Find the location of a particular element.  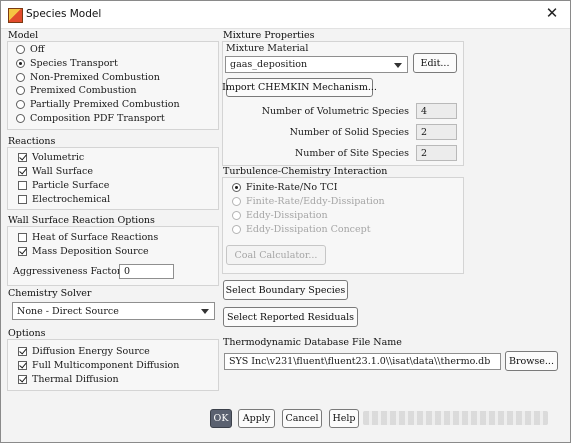

aggressiveness-label: Aggressiveness Factor is located at coordinates (67, 271).